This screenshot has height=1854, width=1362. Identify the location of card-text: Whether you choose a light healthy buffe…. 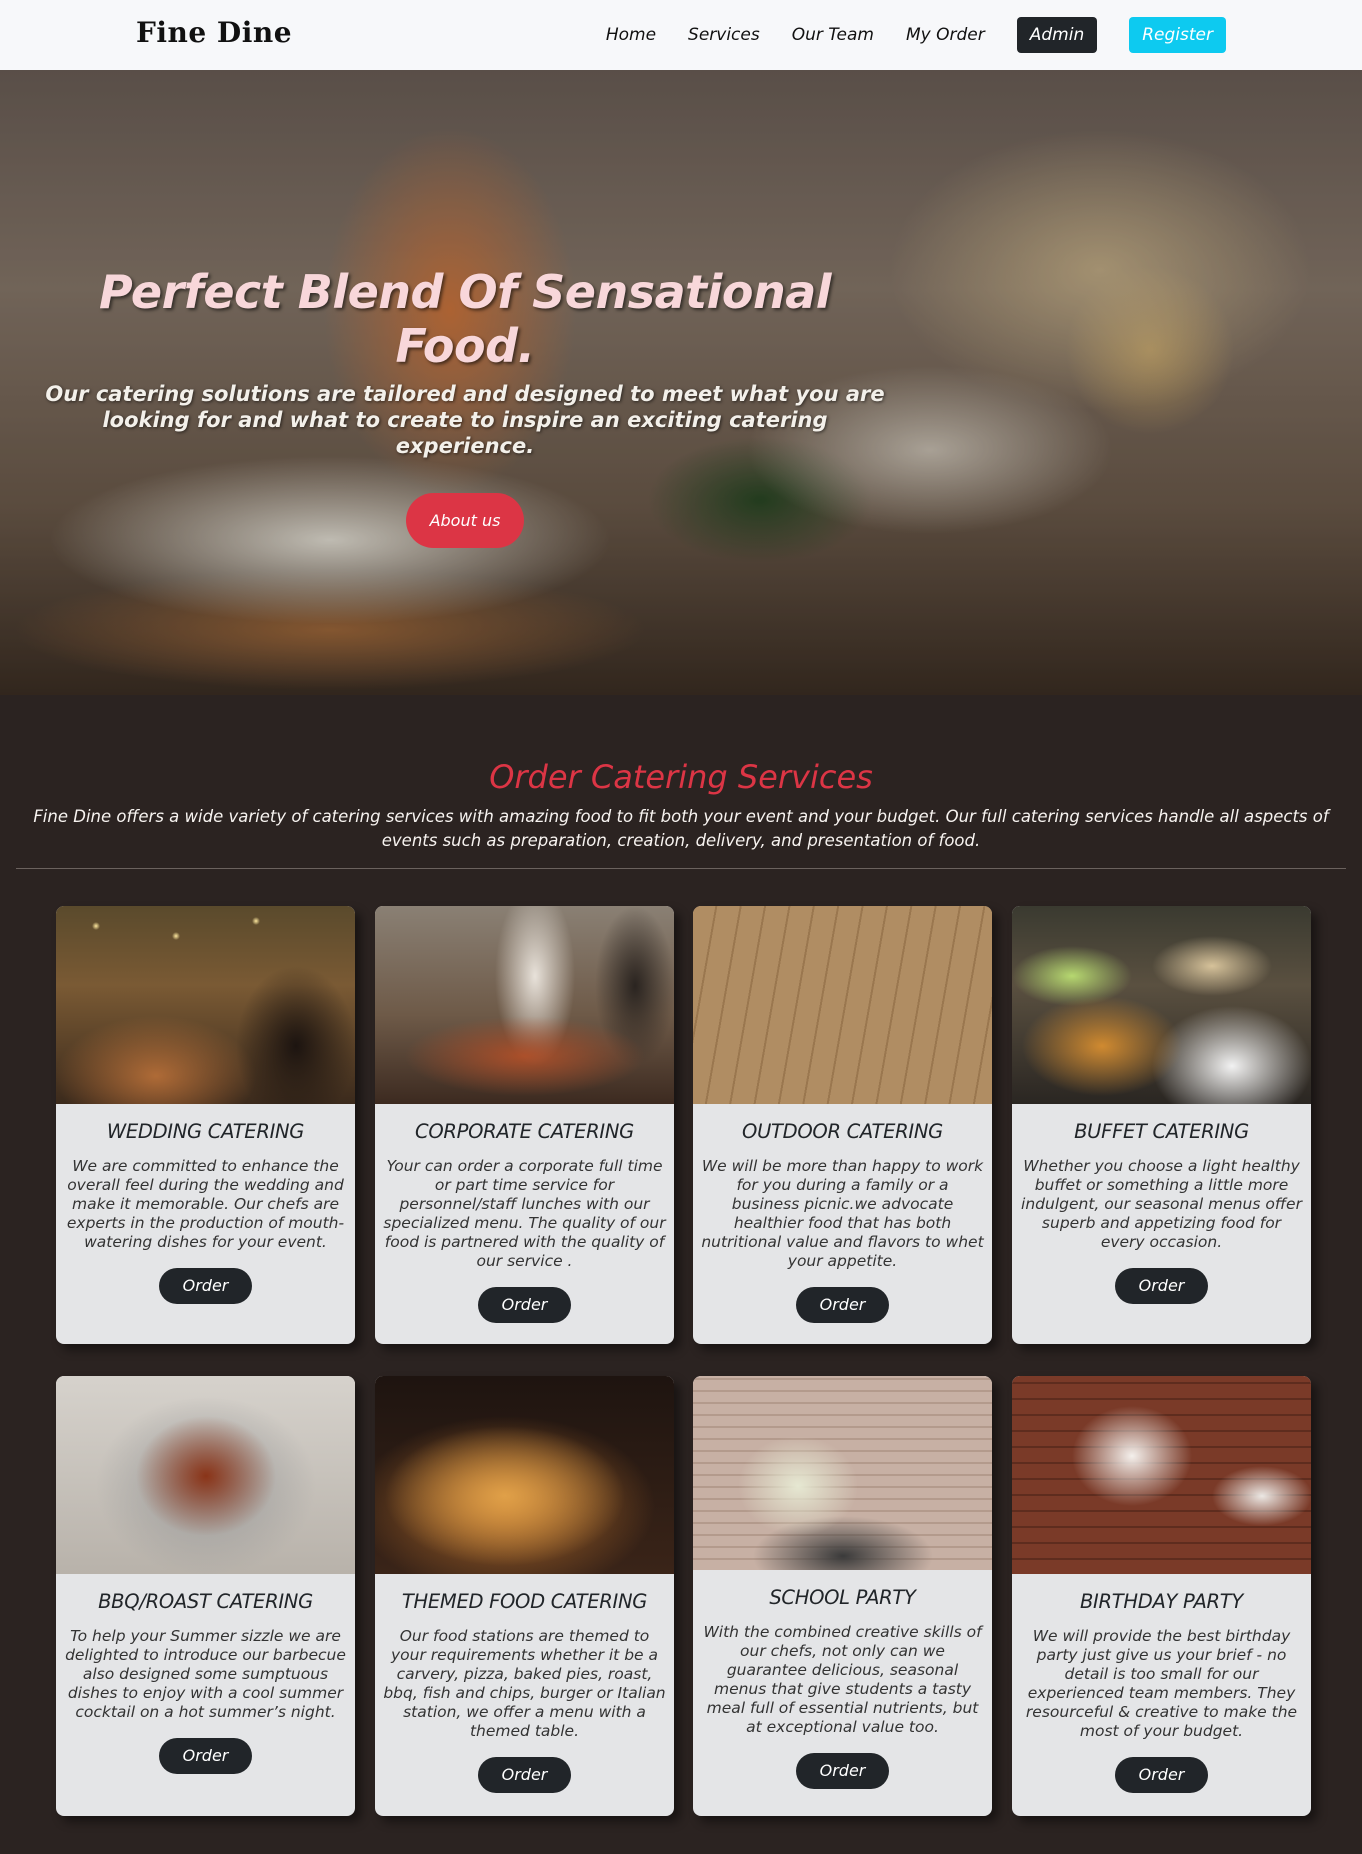
(1161, 1204).